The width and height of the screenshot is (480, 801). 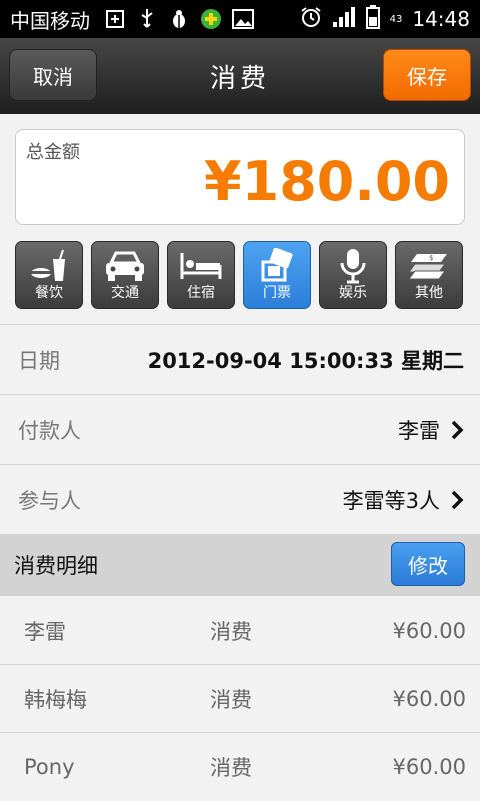 I want to click on category-entertainment-button: 娱乐, so click(x=353, y=275).